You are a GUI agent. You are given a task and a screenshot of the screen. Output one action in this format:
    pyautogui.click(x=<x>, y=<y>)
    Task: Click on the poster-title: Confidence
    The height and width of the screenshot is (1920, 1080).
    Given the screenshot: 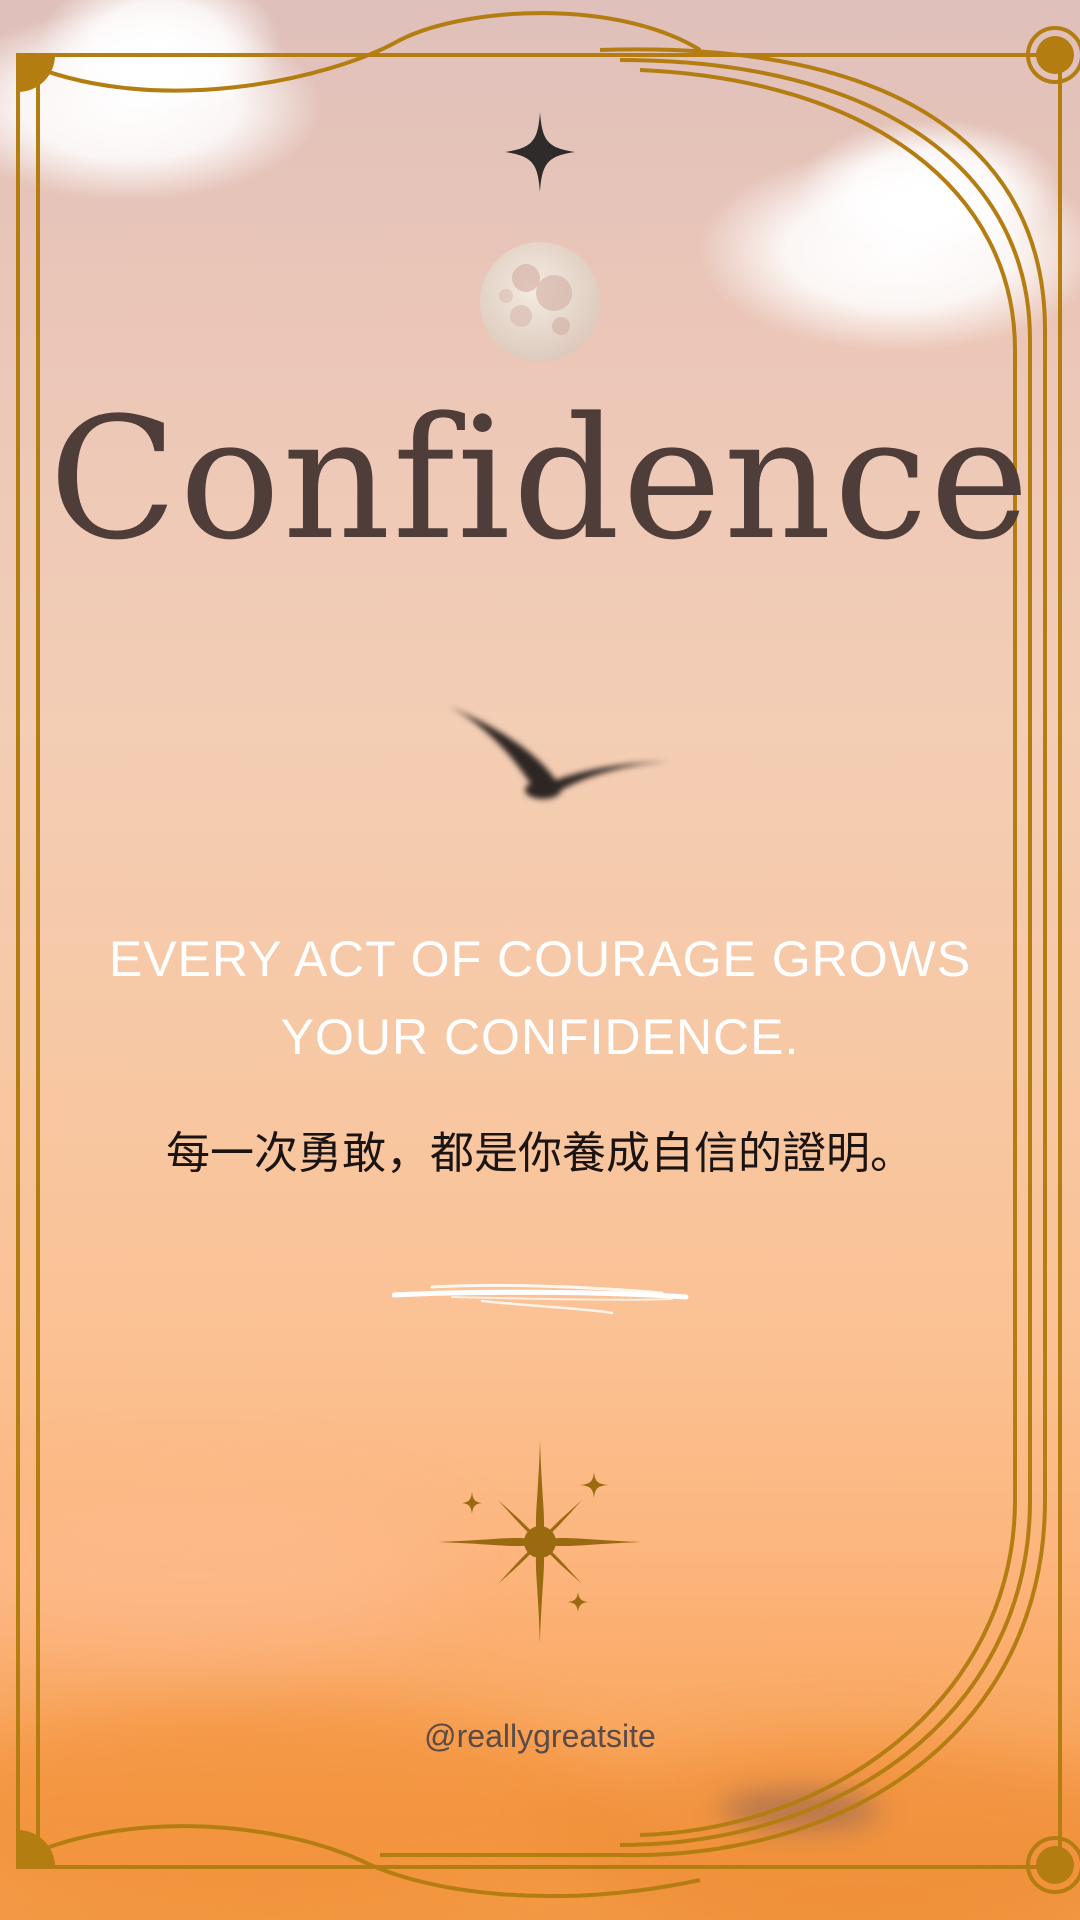 What is the action you would take?
    pyautogui.click(x=540, y=479)
    